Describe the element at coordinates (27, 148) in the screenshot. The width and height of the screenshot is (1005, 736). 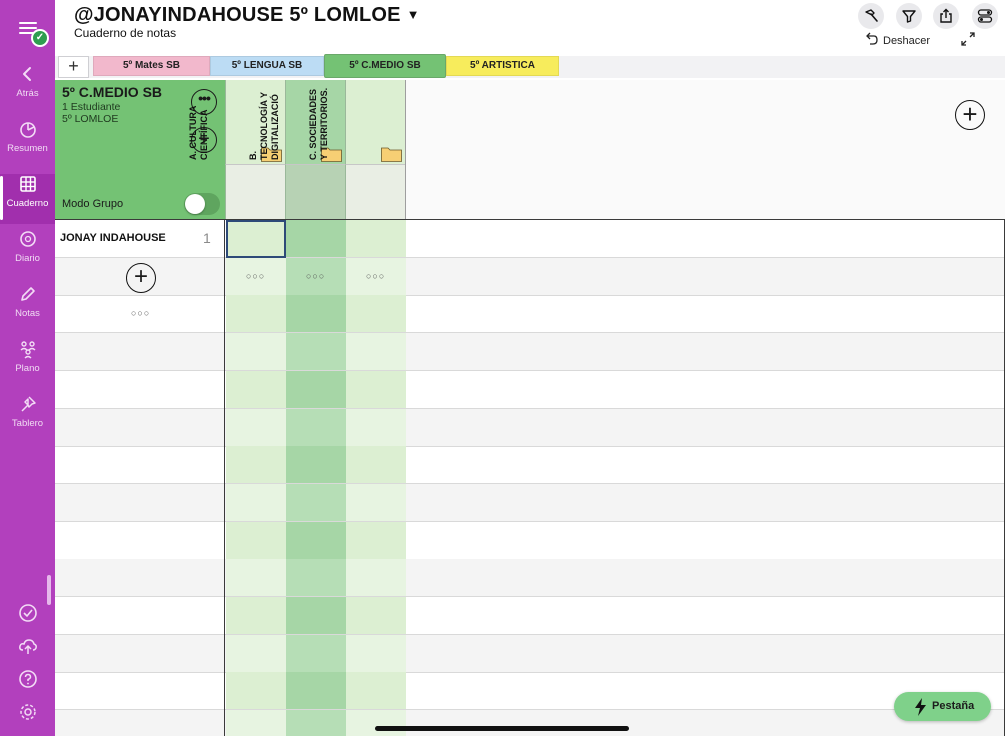
I see `sidebar-item-label: Resumen` at that location.